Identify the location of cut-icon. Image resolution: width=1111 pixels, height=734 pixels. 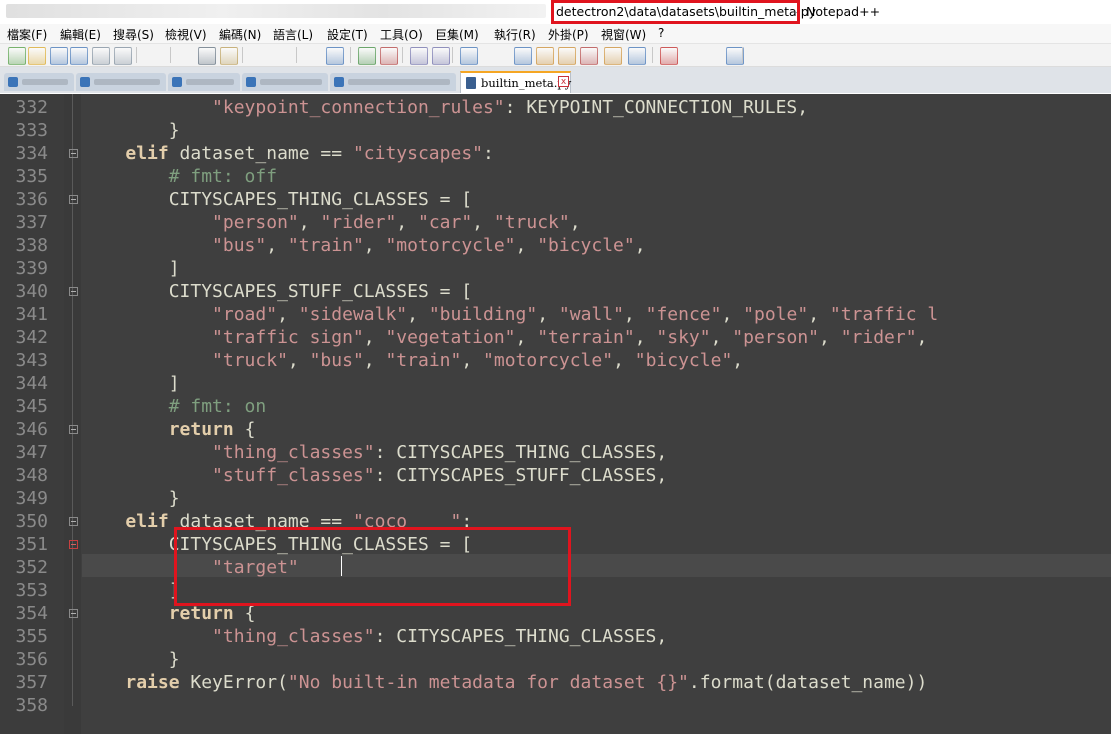
(186, 55).